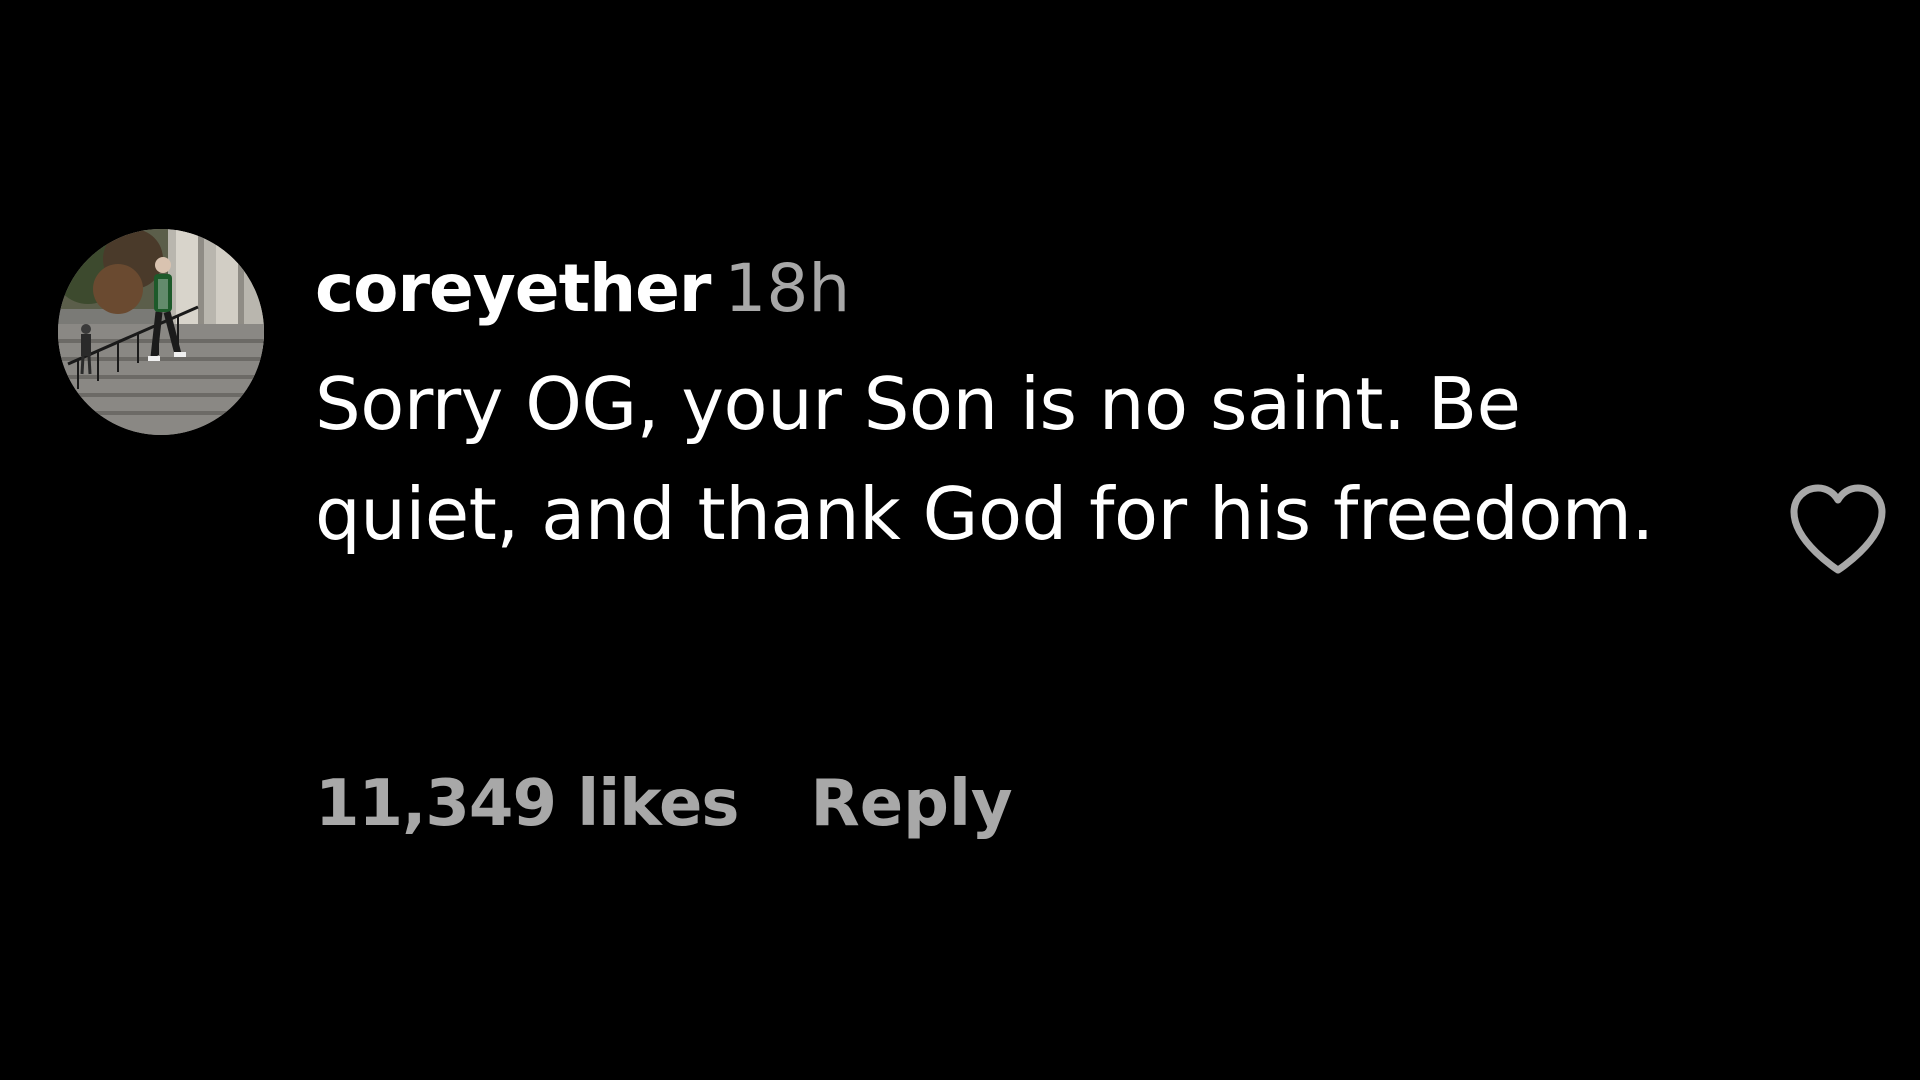 The height and width of the screenshot is (1080, 1920). I want to click on reply-button: Reply, so click(911, 804).